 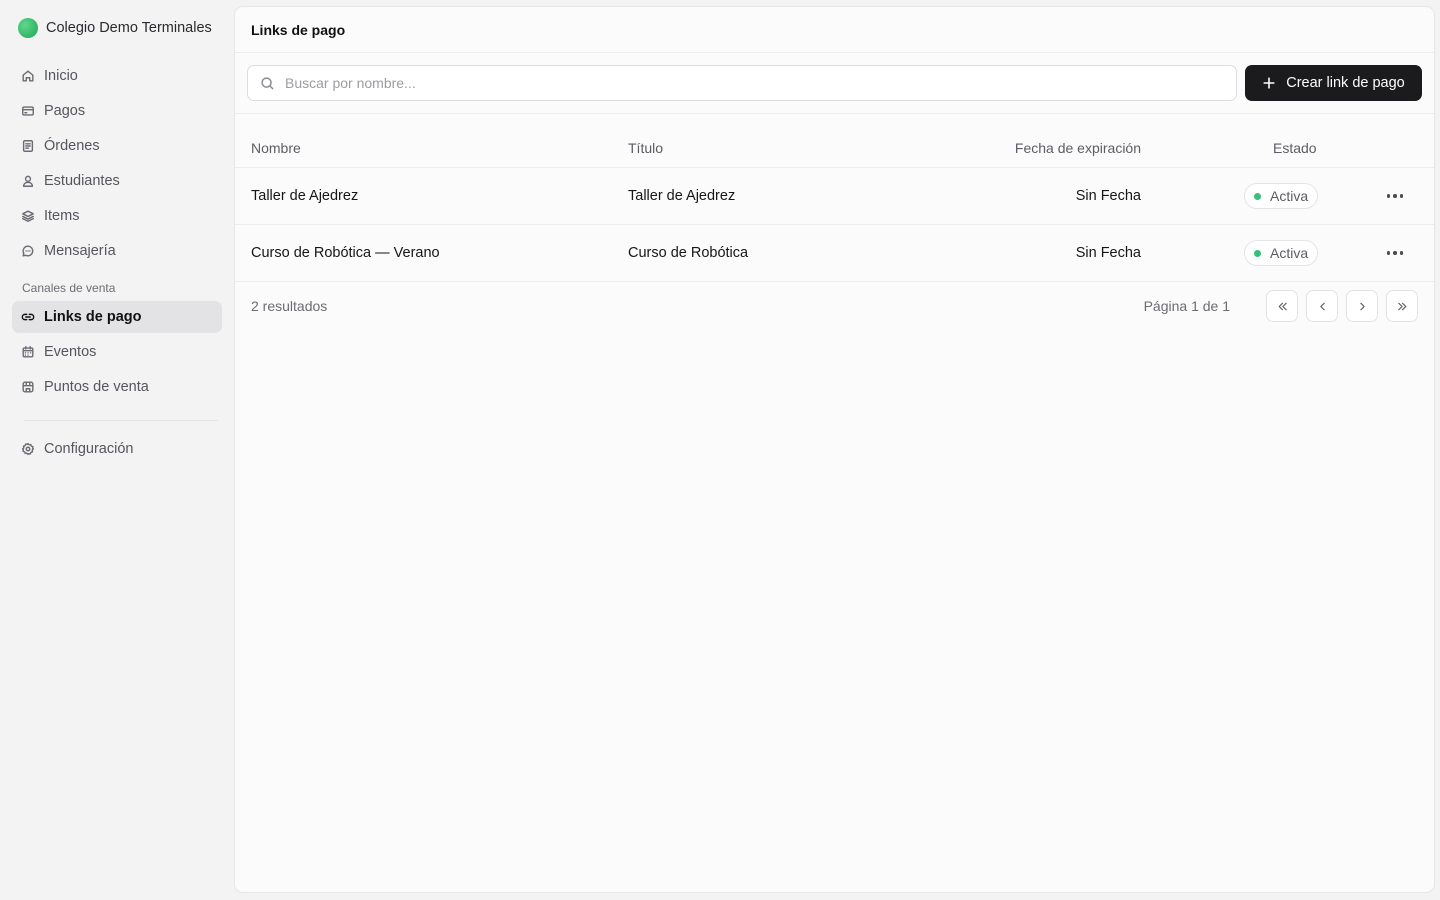 I want to click on receipt-icon, so click(x=28, y=146).